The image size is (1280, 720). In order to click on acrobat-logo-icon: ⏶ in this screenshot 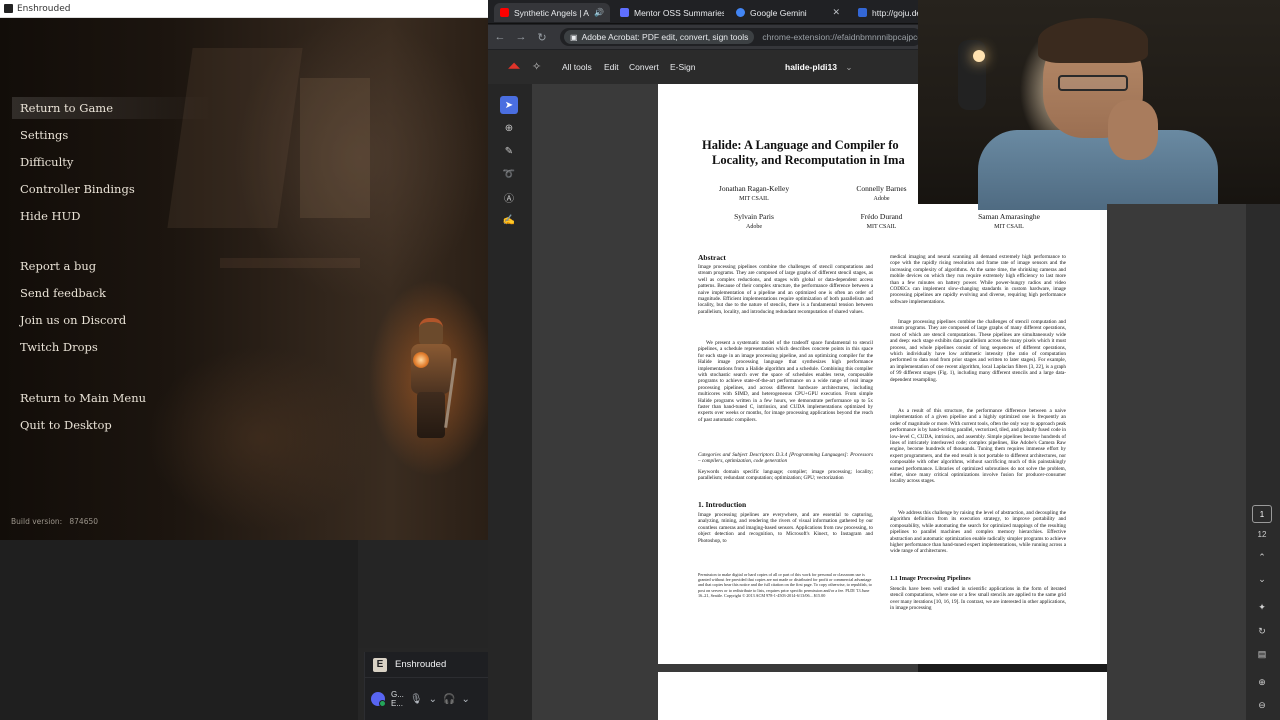, I will do `click(514, 67)`.